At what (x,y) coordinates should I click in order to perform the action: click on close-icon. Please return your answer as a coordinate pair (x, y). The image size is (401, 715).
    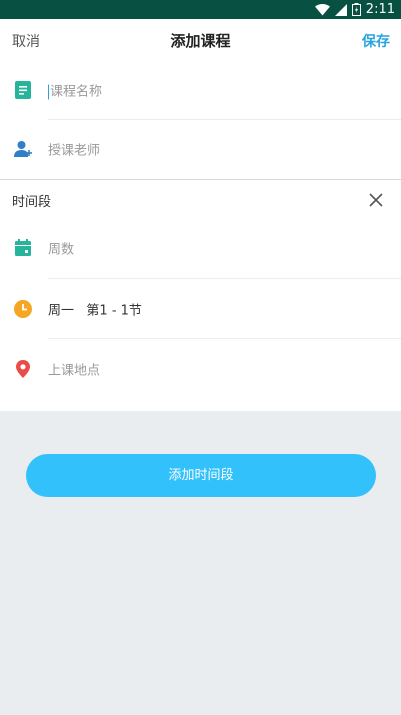
    Looking at the image, I should click on (376, 200).